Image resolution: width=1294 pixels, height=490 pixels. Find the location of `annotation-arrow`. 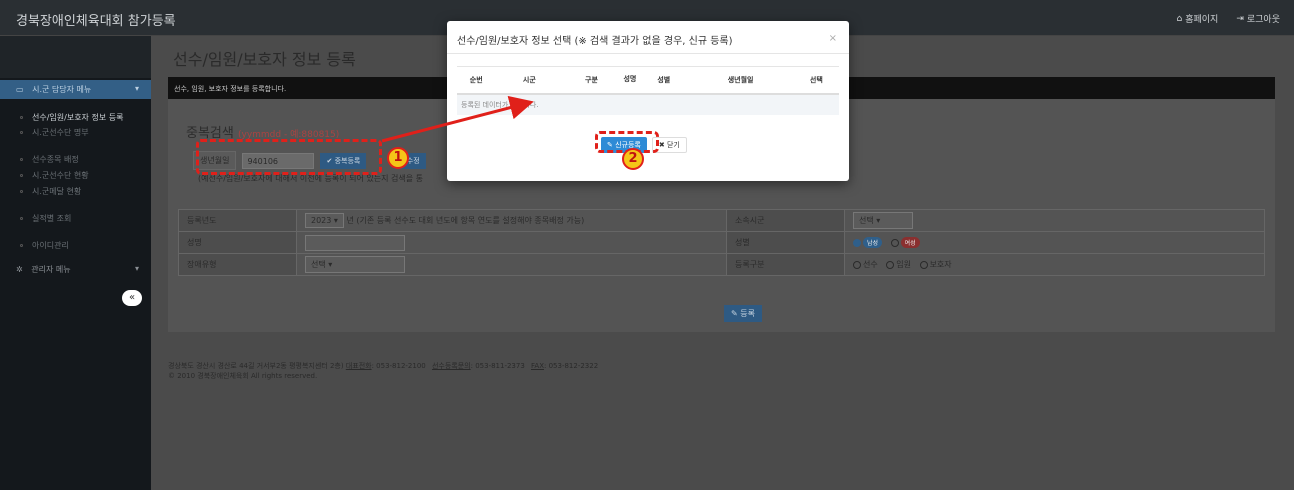

annotation-arrow is located at coordinates (457, 119).